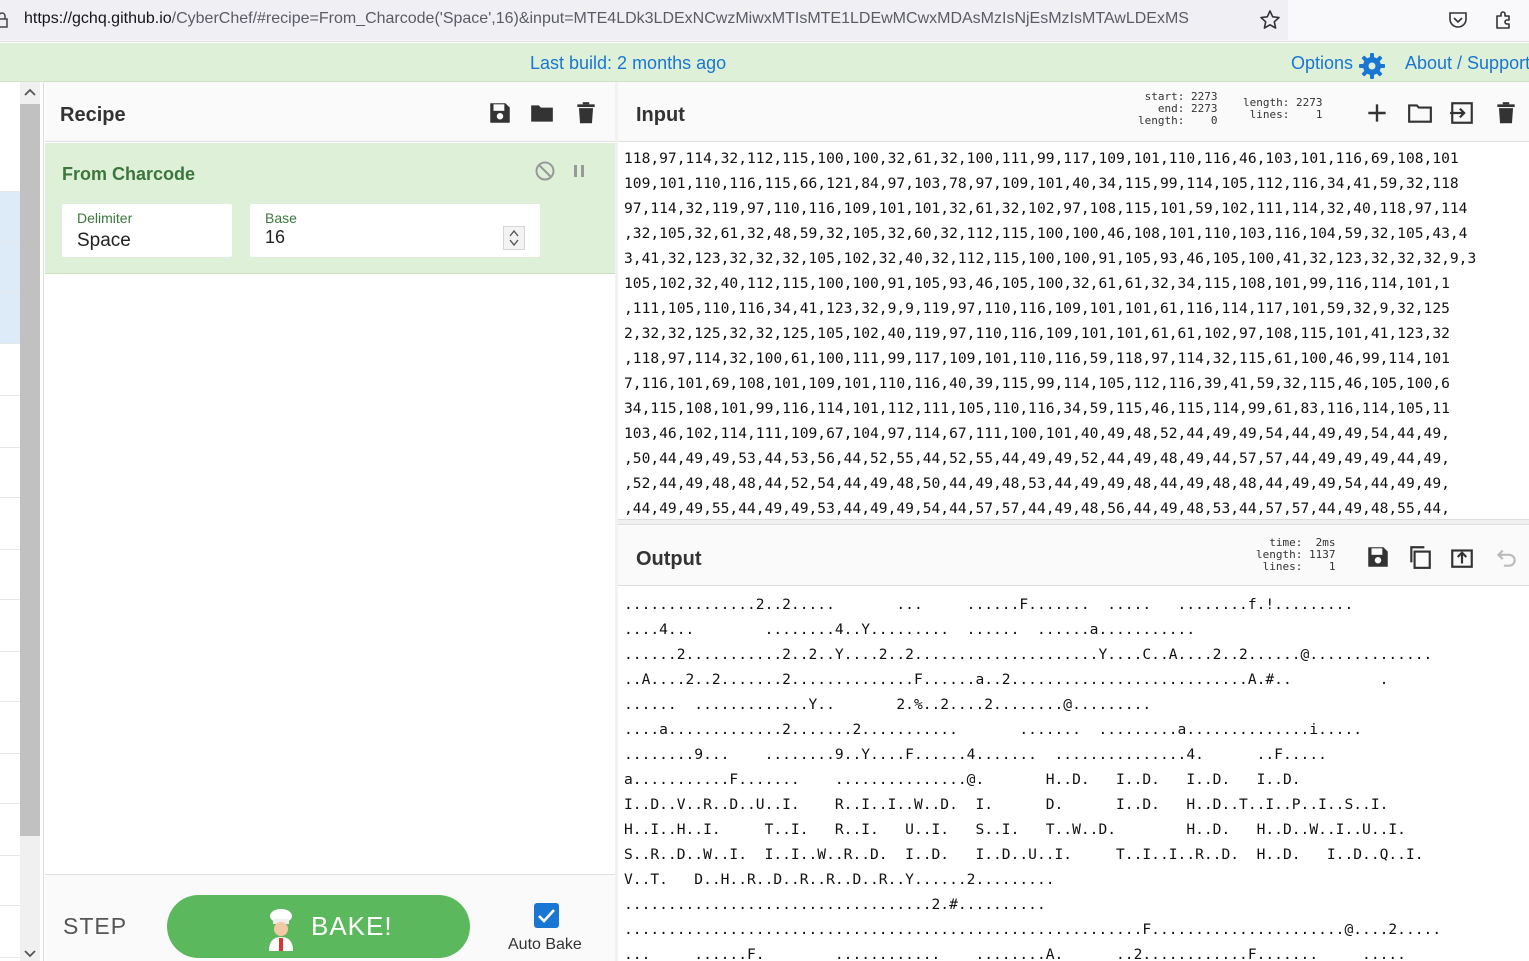 Image resolution: width=1529 pixels, height=961 pixels. Describe the element at coordinates (30, 954) in the screenshot. I see `chevron-down-icon` at that location.